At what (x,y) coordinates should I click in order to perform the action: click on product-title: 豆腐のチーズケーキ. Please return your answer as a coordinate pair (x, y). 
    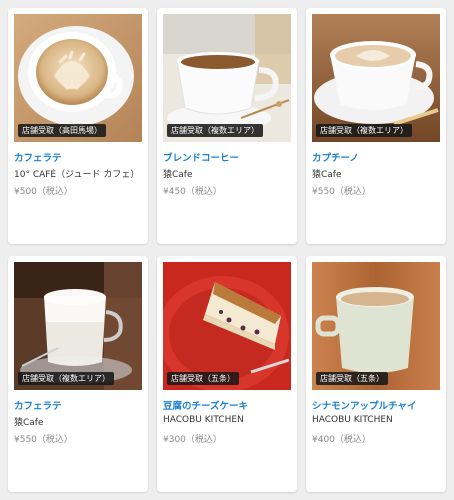
    Looking at the image, I should click on (205, 405).